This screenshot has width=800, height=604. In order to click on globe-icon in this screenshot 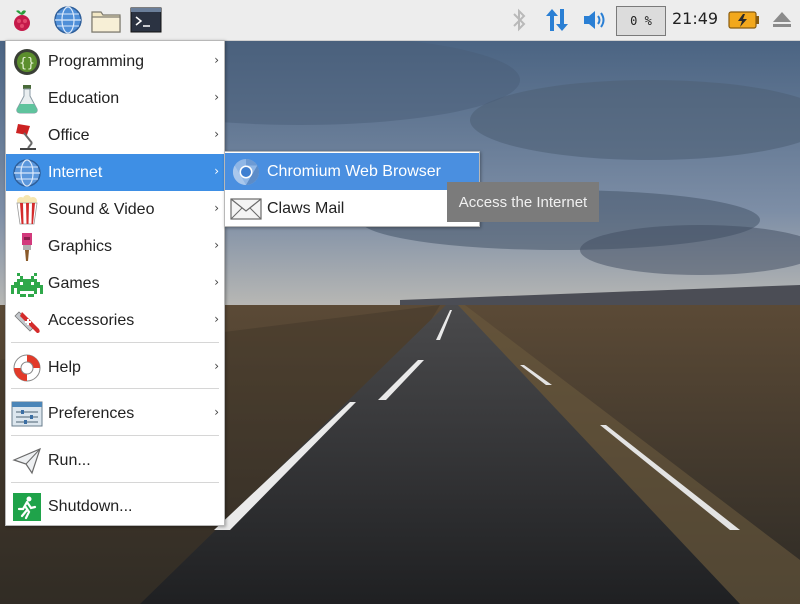, I will do `click(27, 173)`.